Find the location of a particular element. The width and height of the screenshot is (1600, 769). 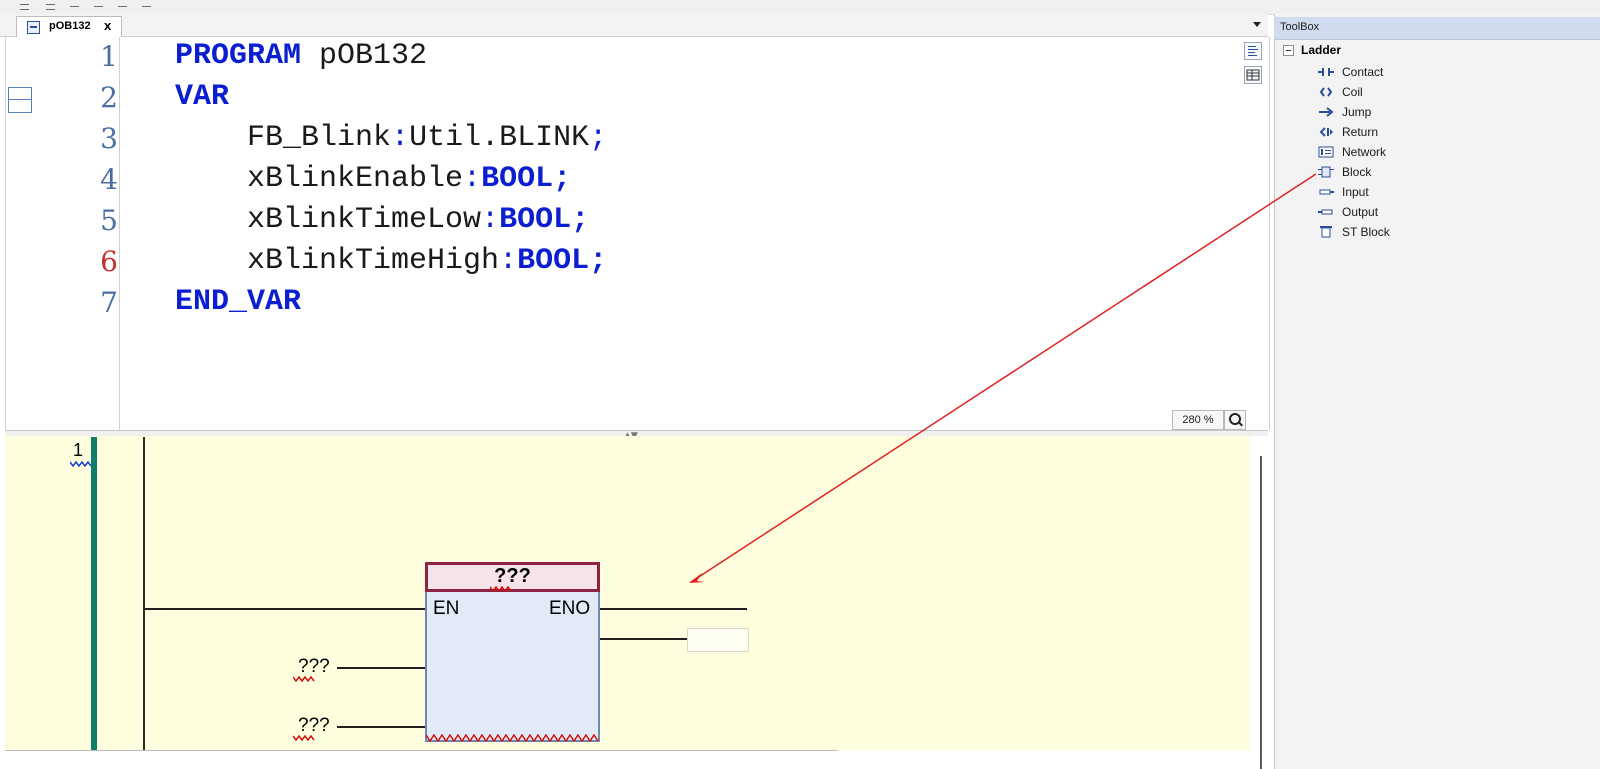

output-wire is located at coordinates (643, 639).